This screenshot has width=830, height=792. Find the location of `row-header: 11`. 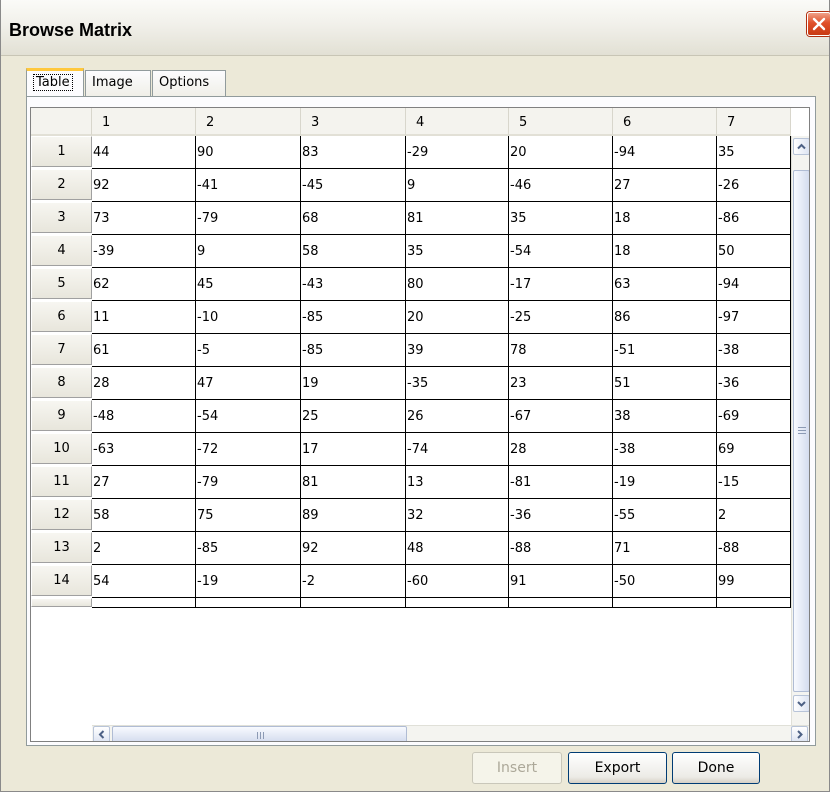

row-header: 11 is located at coordinates (61, 481).